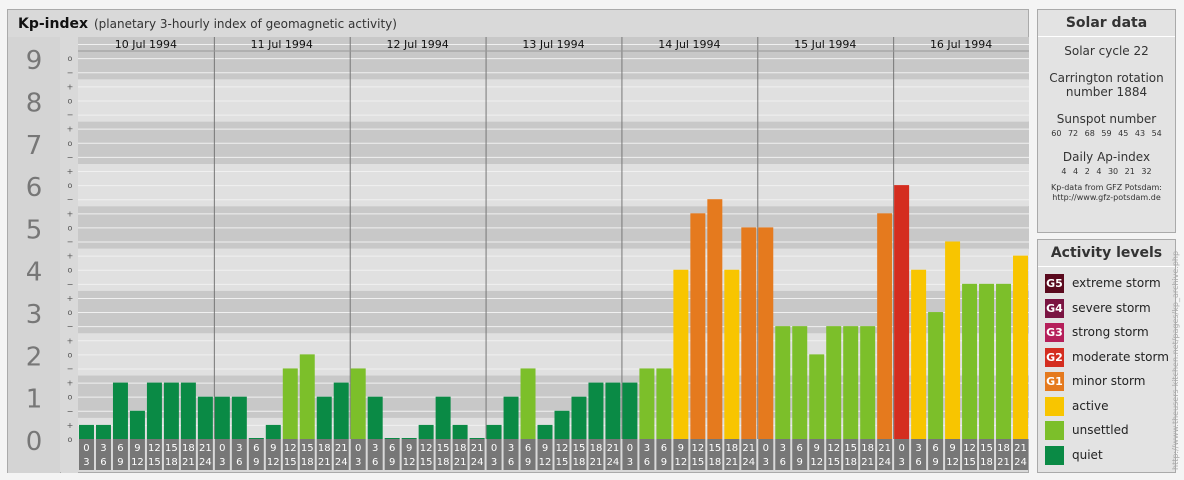 The width and height of the screenshot is (1184, 480). I want to click on ap-title: Daily Ap-index, so click(1106, 157).